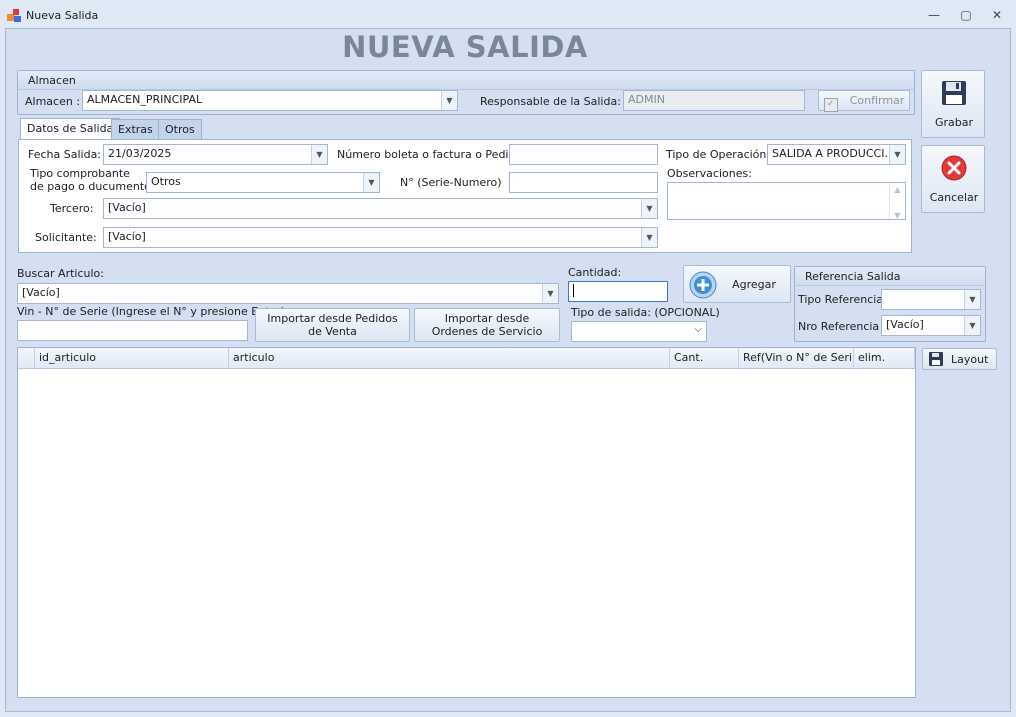 This screenshot has width=1016, height=717. Describe the element at coordinates (698, 329) in the screenshot. I see `chevron-down-icon: ⌵` at that location.